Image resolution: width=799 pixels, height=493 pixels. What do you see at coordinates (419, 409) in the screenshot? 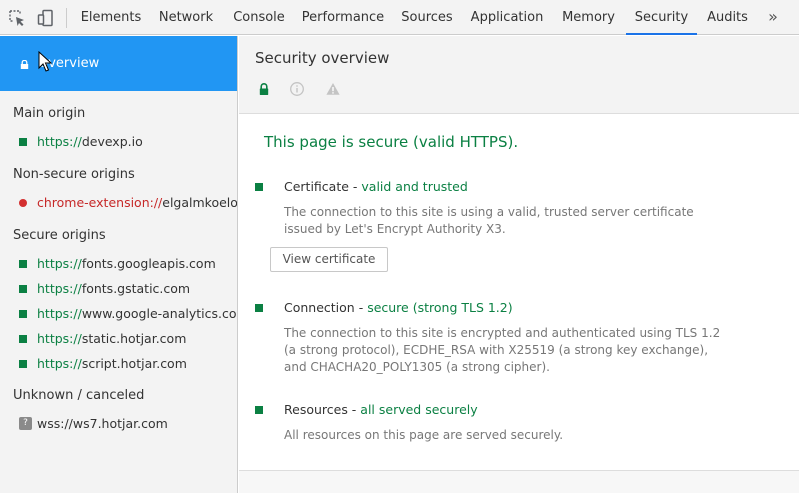
I see `section-status: all served securely` at bounding box center [419, 409].